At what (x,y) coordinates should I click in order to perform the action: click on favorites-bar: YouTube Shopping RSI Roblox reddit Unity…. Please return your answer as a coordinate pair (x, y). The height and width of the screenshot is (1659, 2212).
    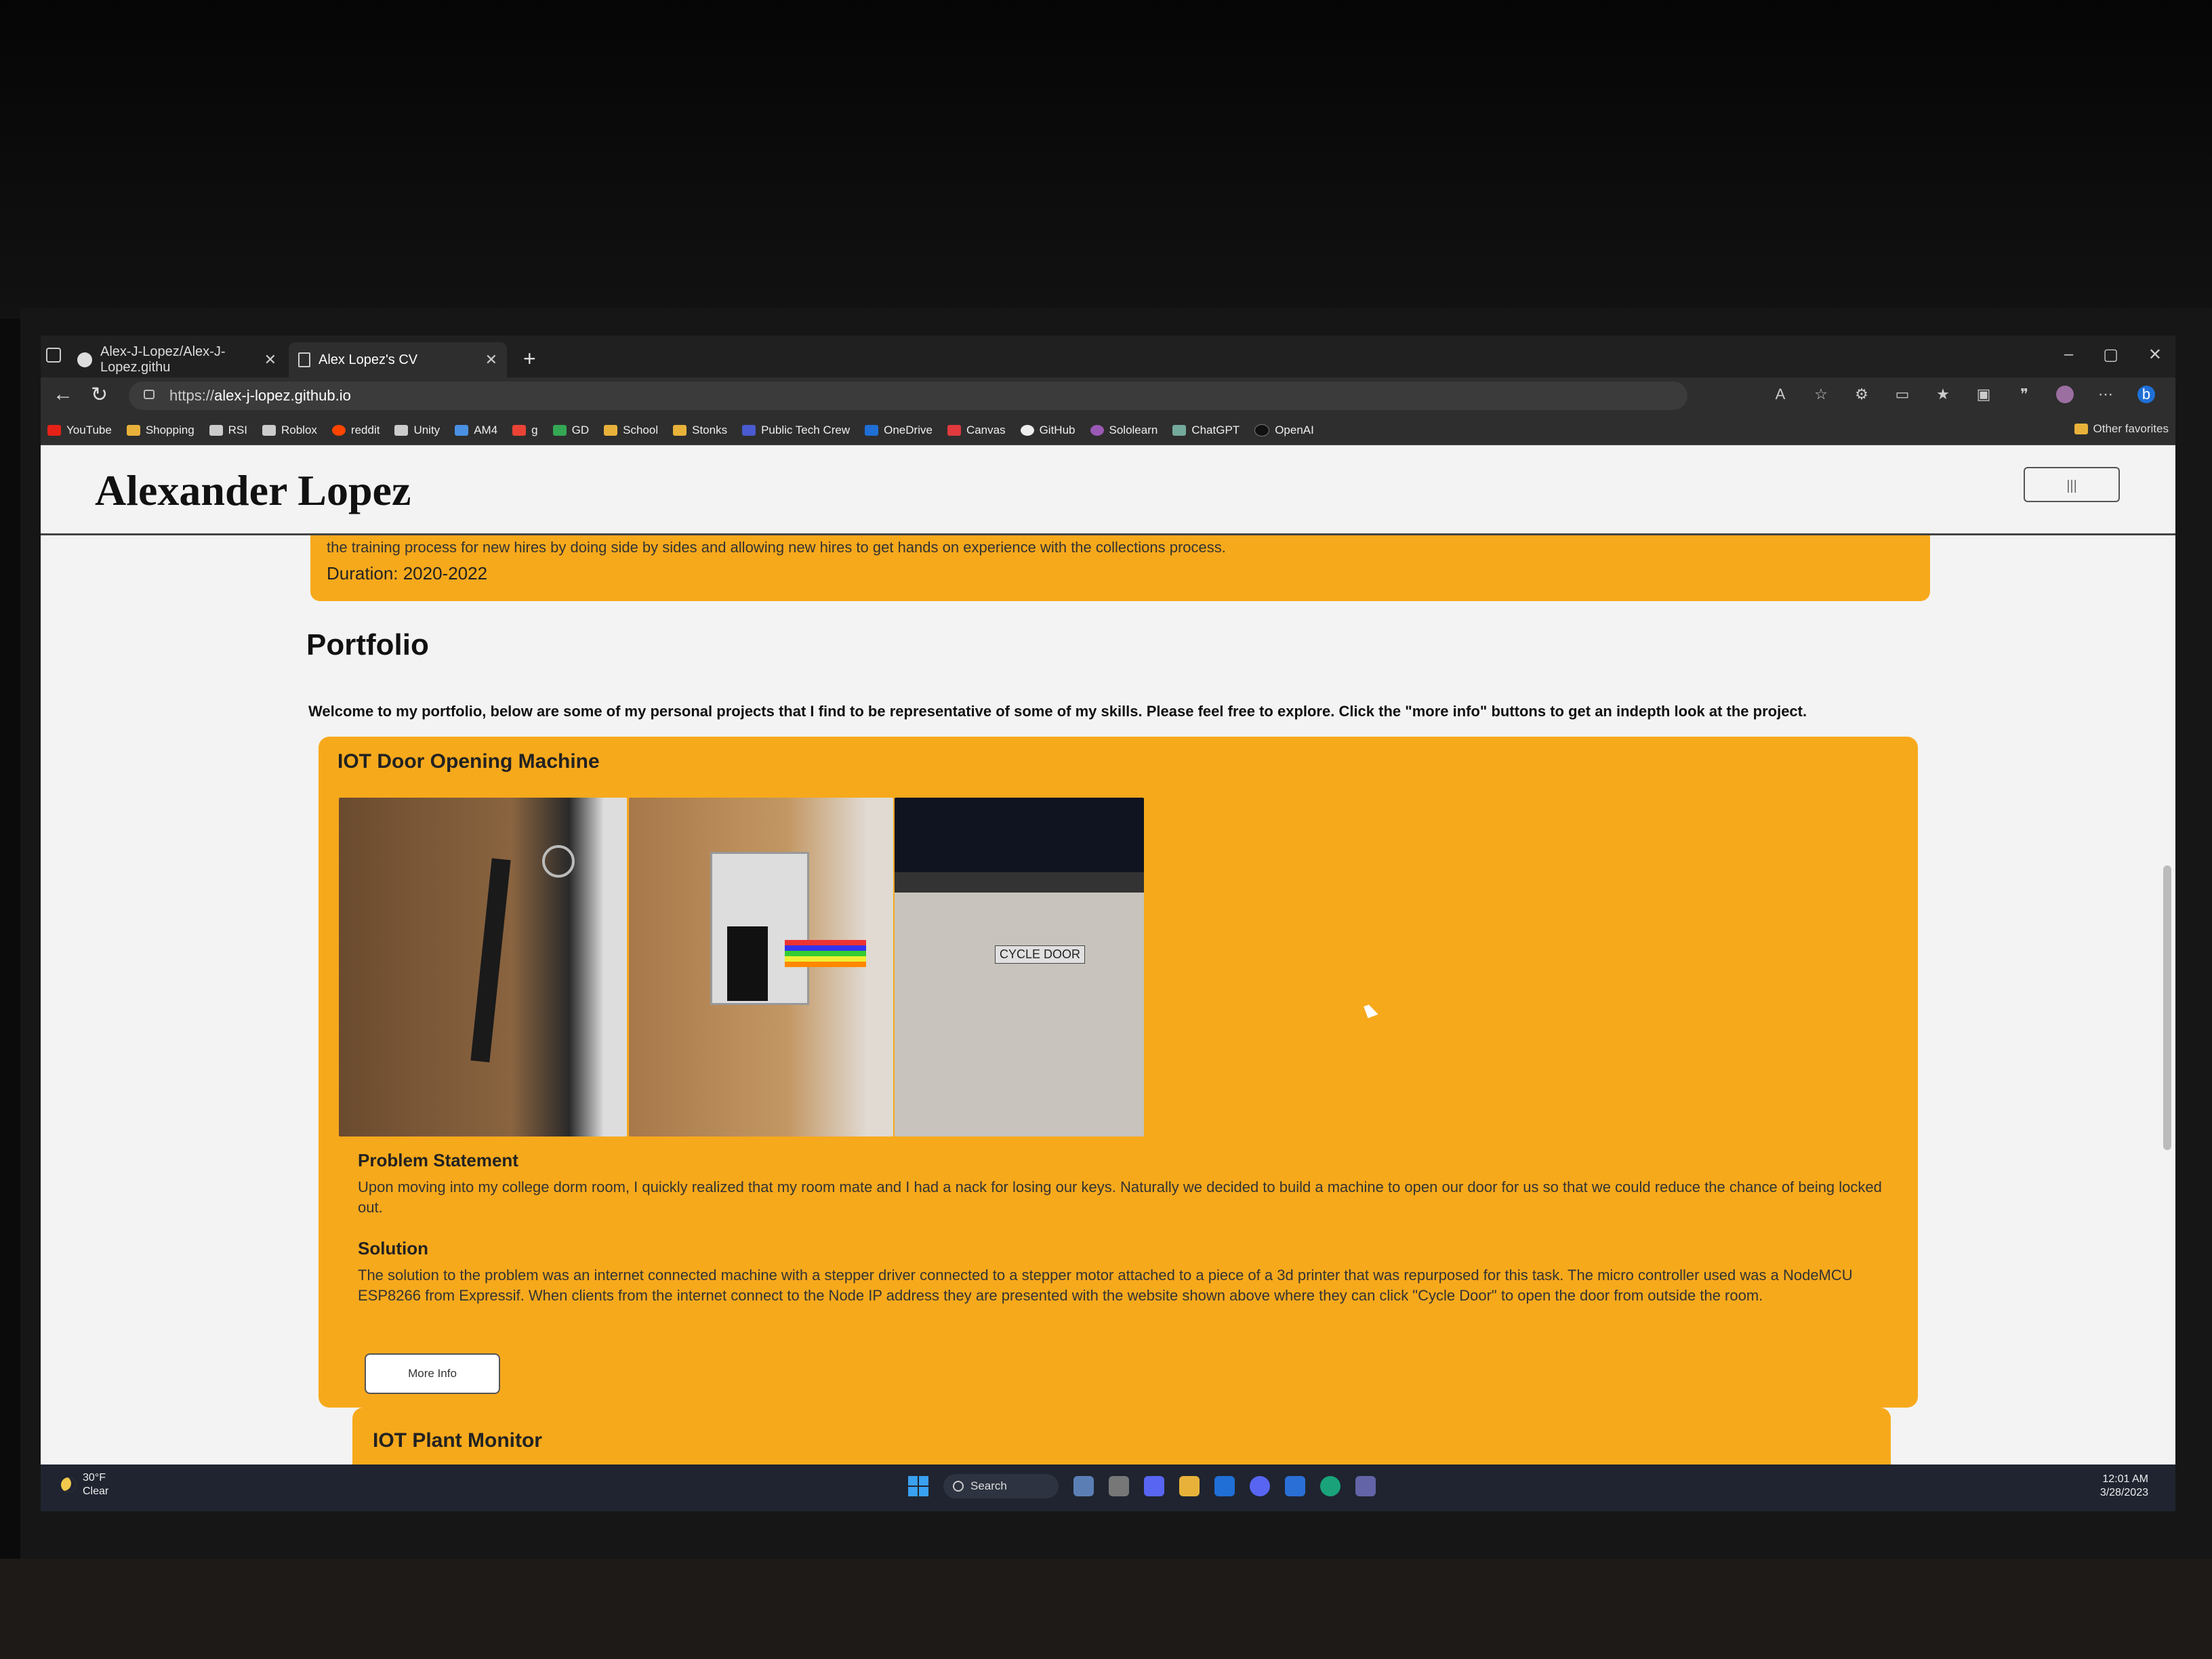
    Looking at the image, I should click on (1108, 430).